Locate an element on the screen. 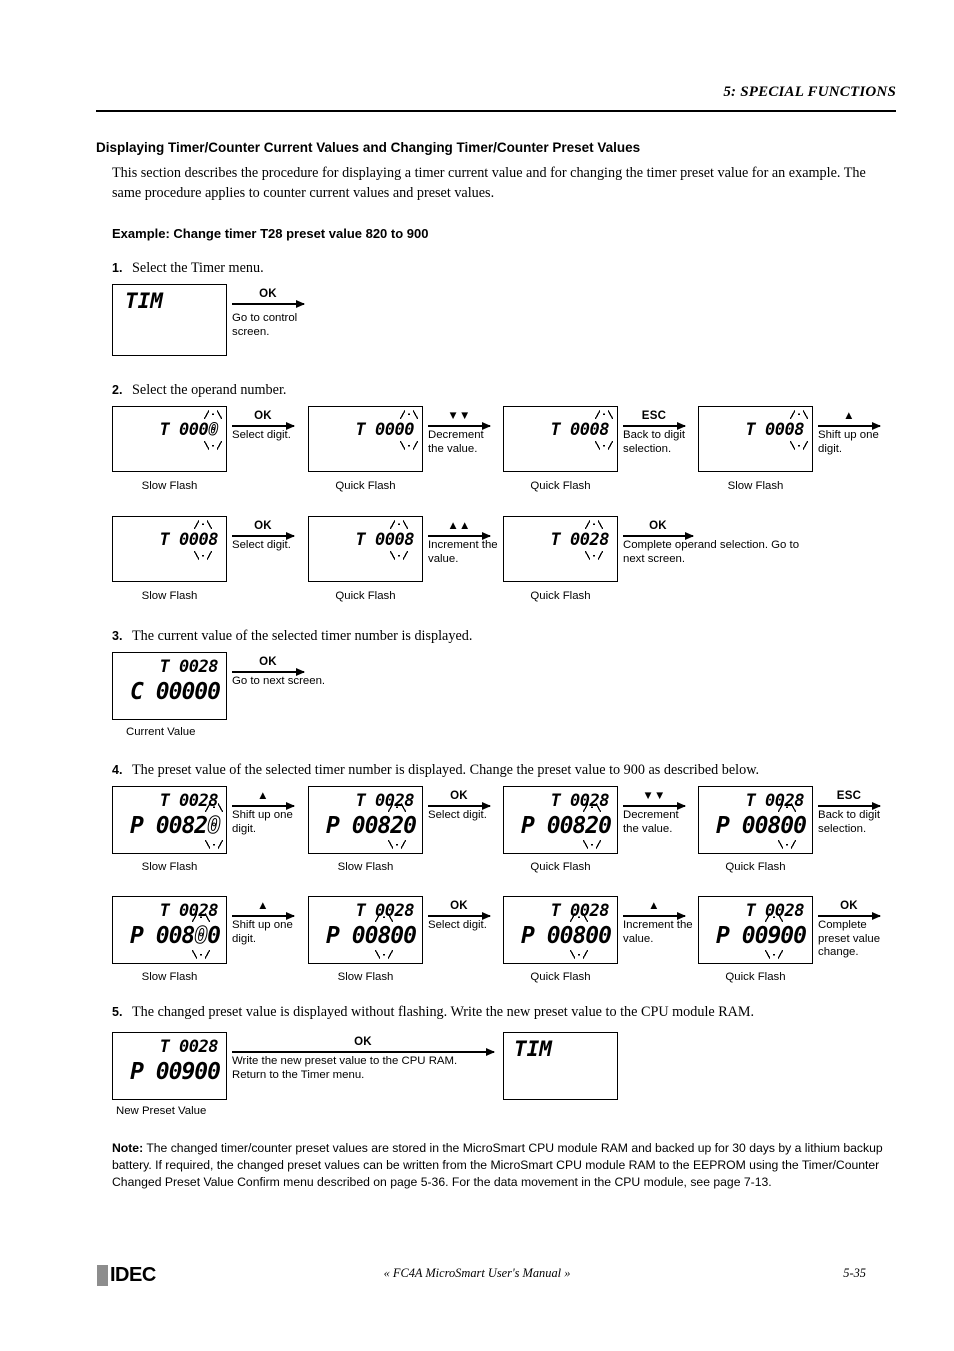 The width and height of the screenshot is (954, 1351). lcd-digits: 00820 is located at coordinates (579, 826).